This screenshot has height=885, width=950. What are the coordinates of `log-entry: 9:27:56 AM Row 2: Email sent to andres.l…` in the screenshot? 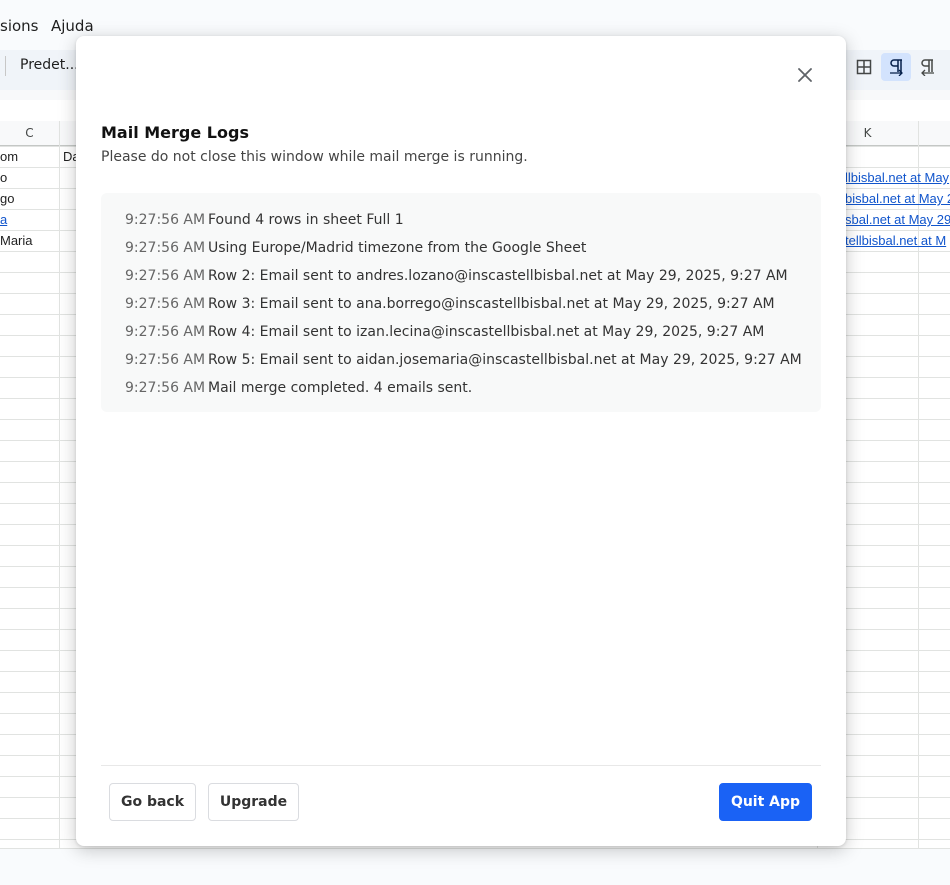 It's located at (461, 276).